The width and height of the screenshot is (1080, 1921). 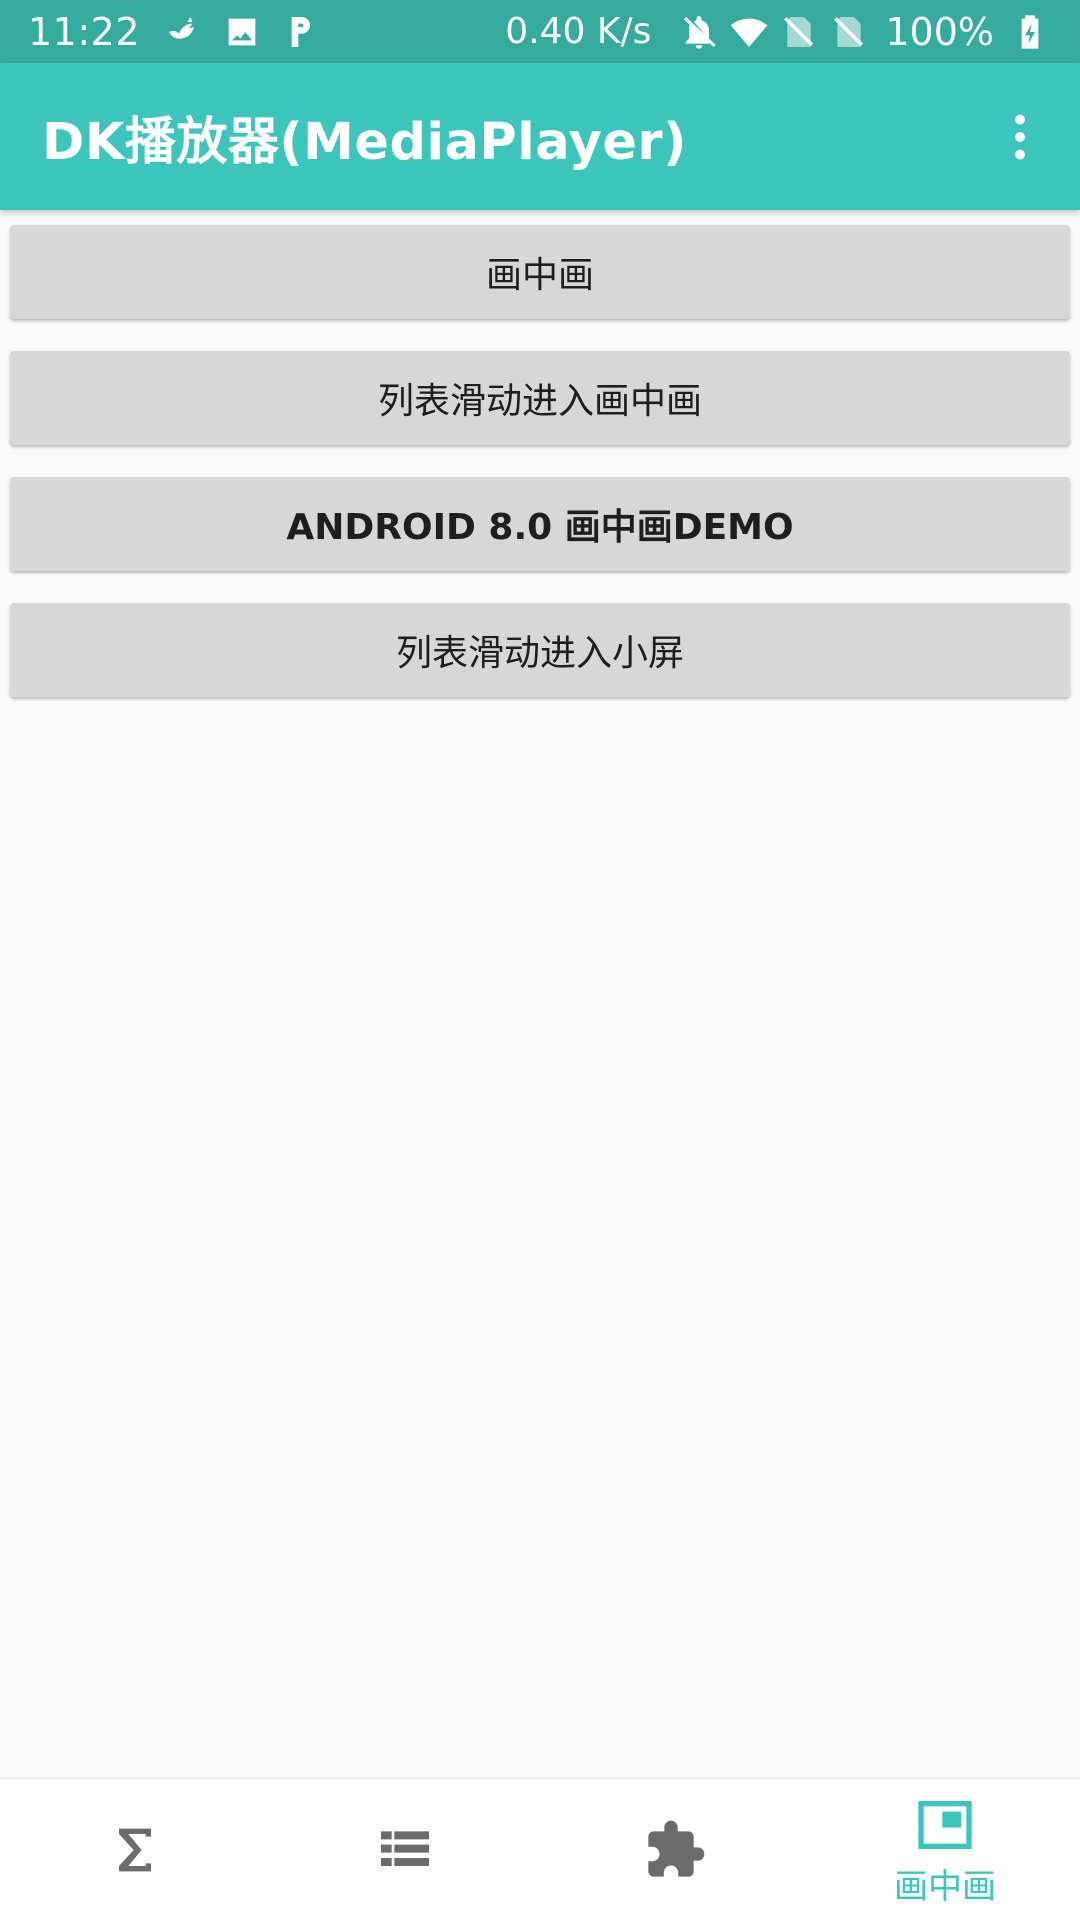 What do you see at coordinates (300, 32) in the screenshot?
I see `p-notification-icon` at bounding box center [300, 32].